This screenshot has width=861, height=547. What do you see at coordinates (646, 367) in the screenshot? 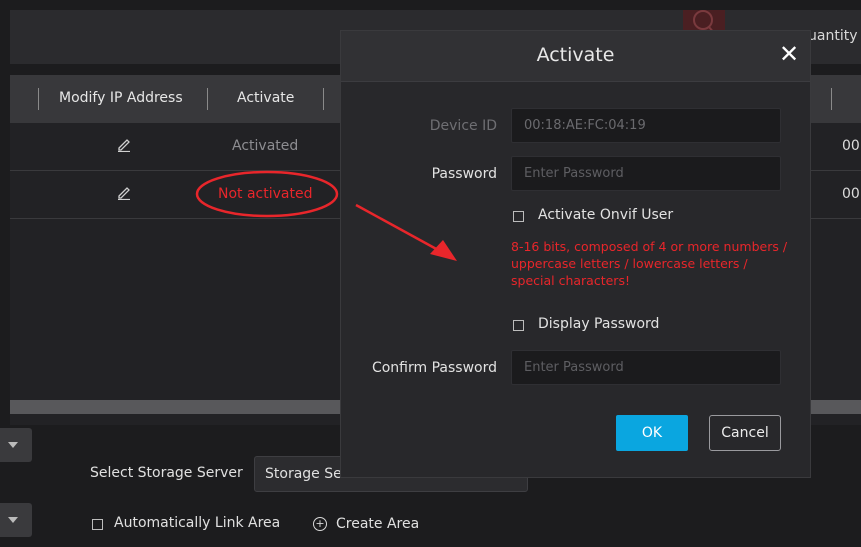
I see `confirm-password-input` at bounding box center [646, 367].